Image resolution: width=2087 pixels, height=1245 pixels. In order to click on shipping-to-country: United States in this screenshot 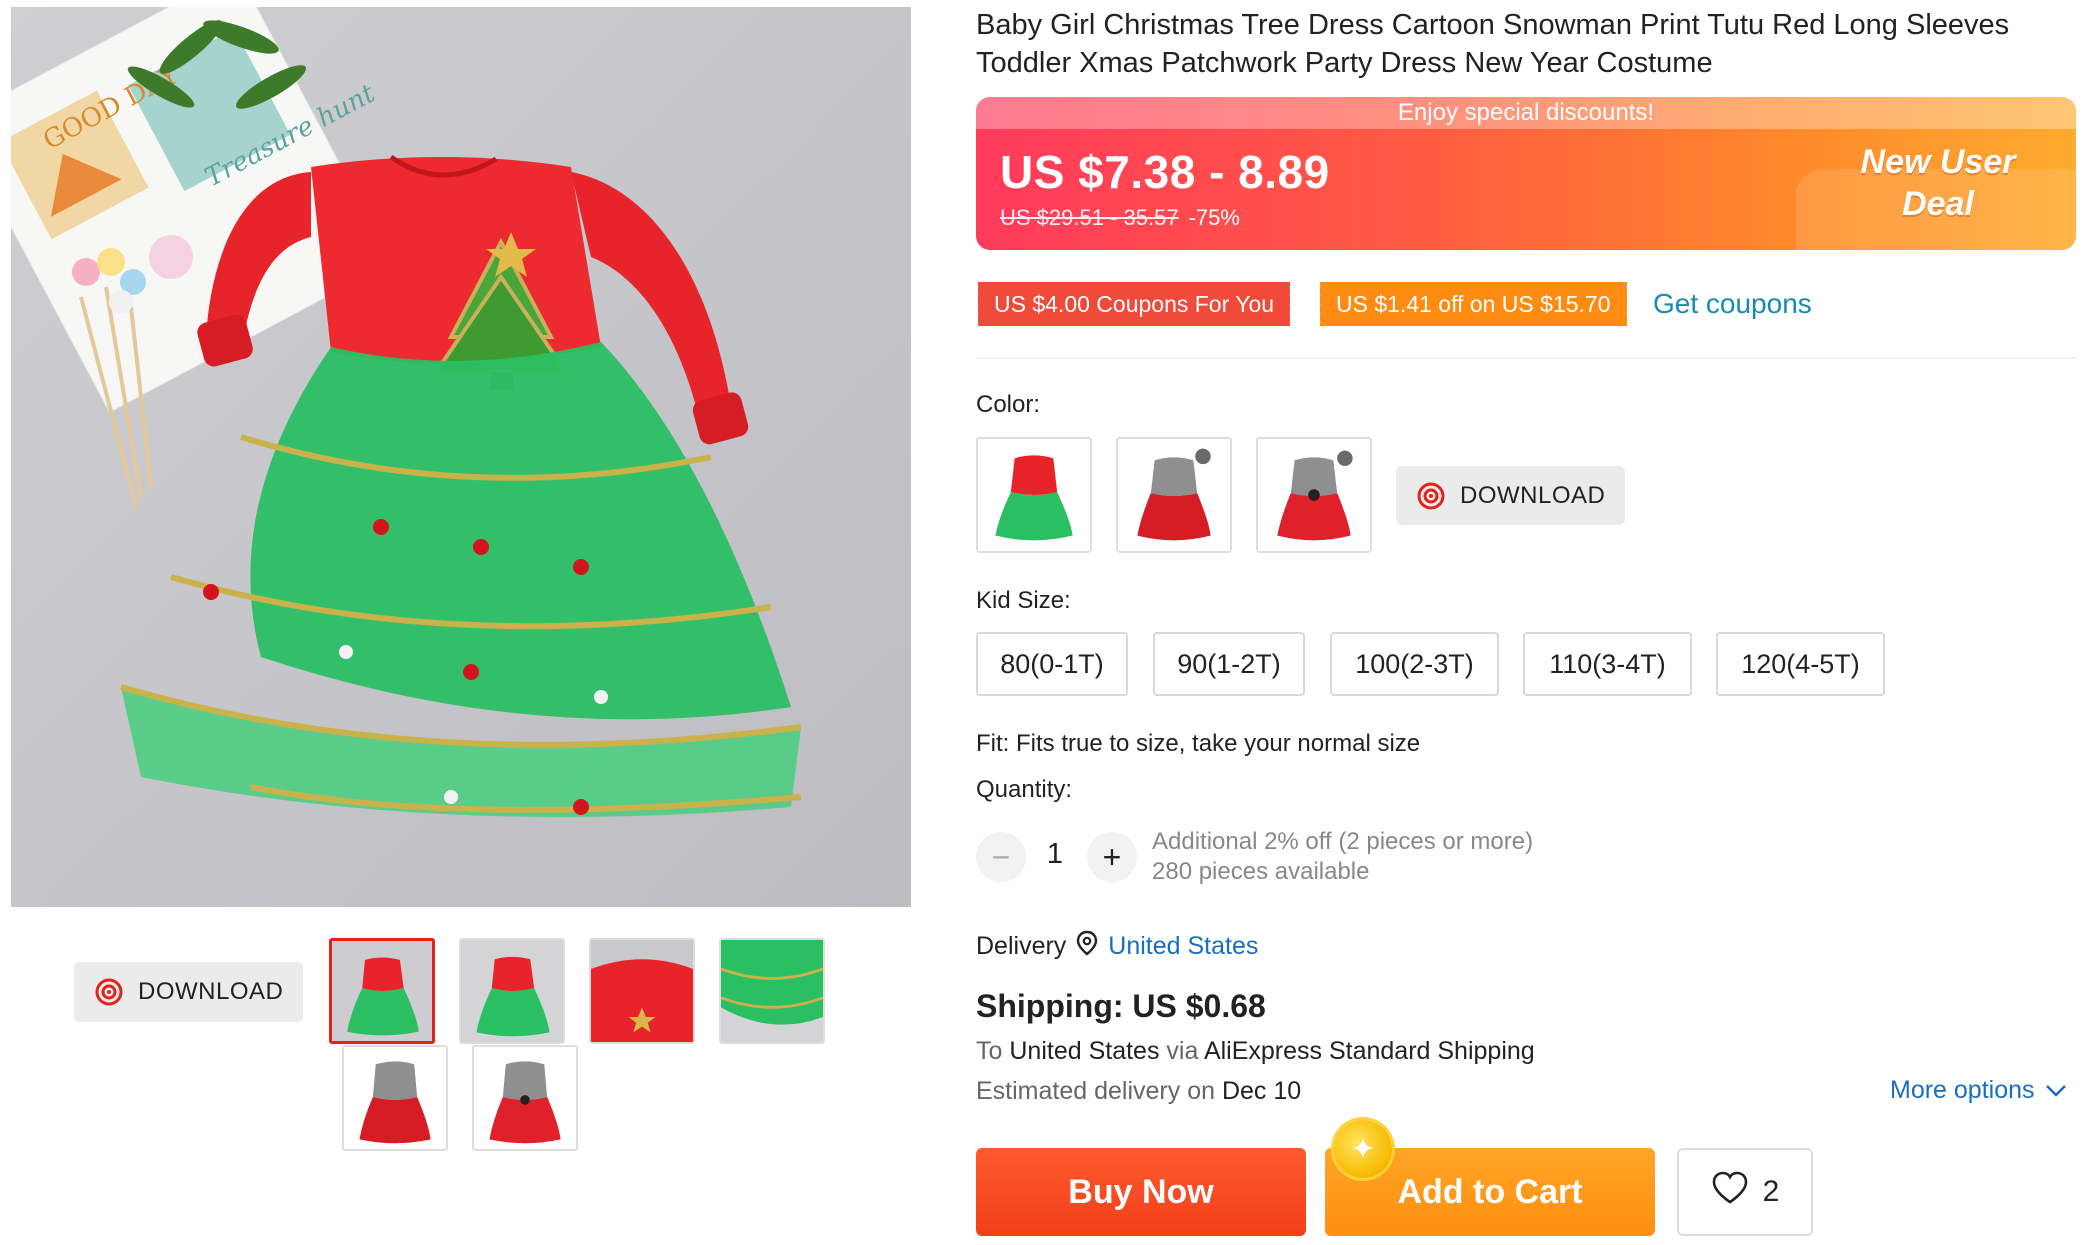, I will do `click(1084, 1051)`.